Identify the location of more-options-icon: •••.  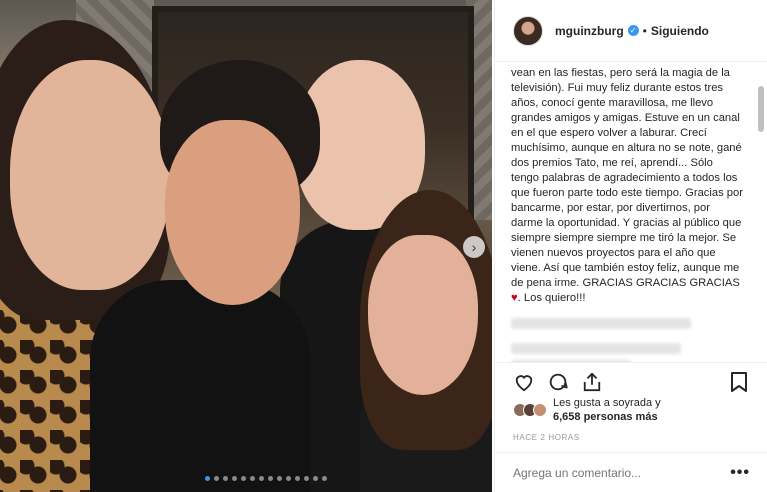
(740, 473).